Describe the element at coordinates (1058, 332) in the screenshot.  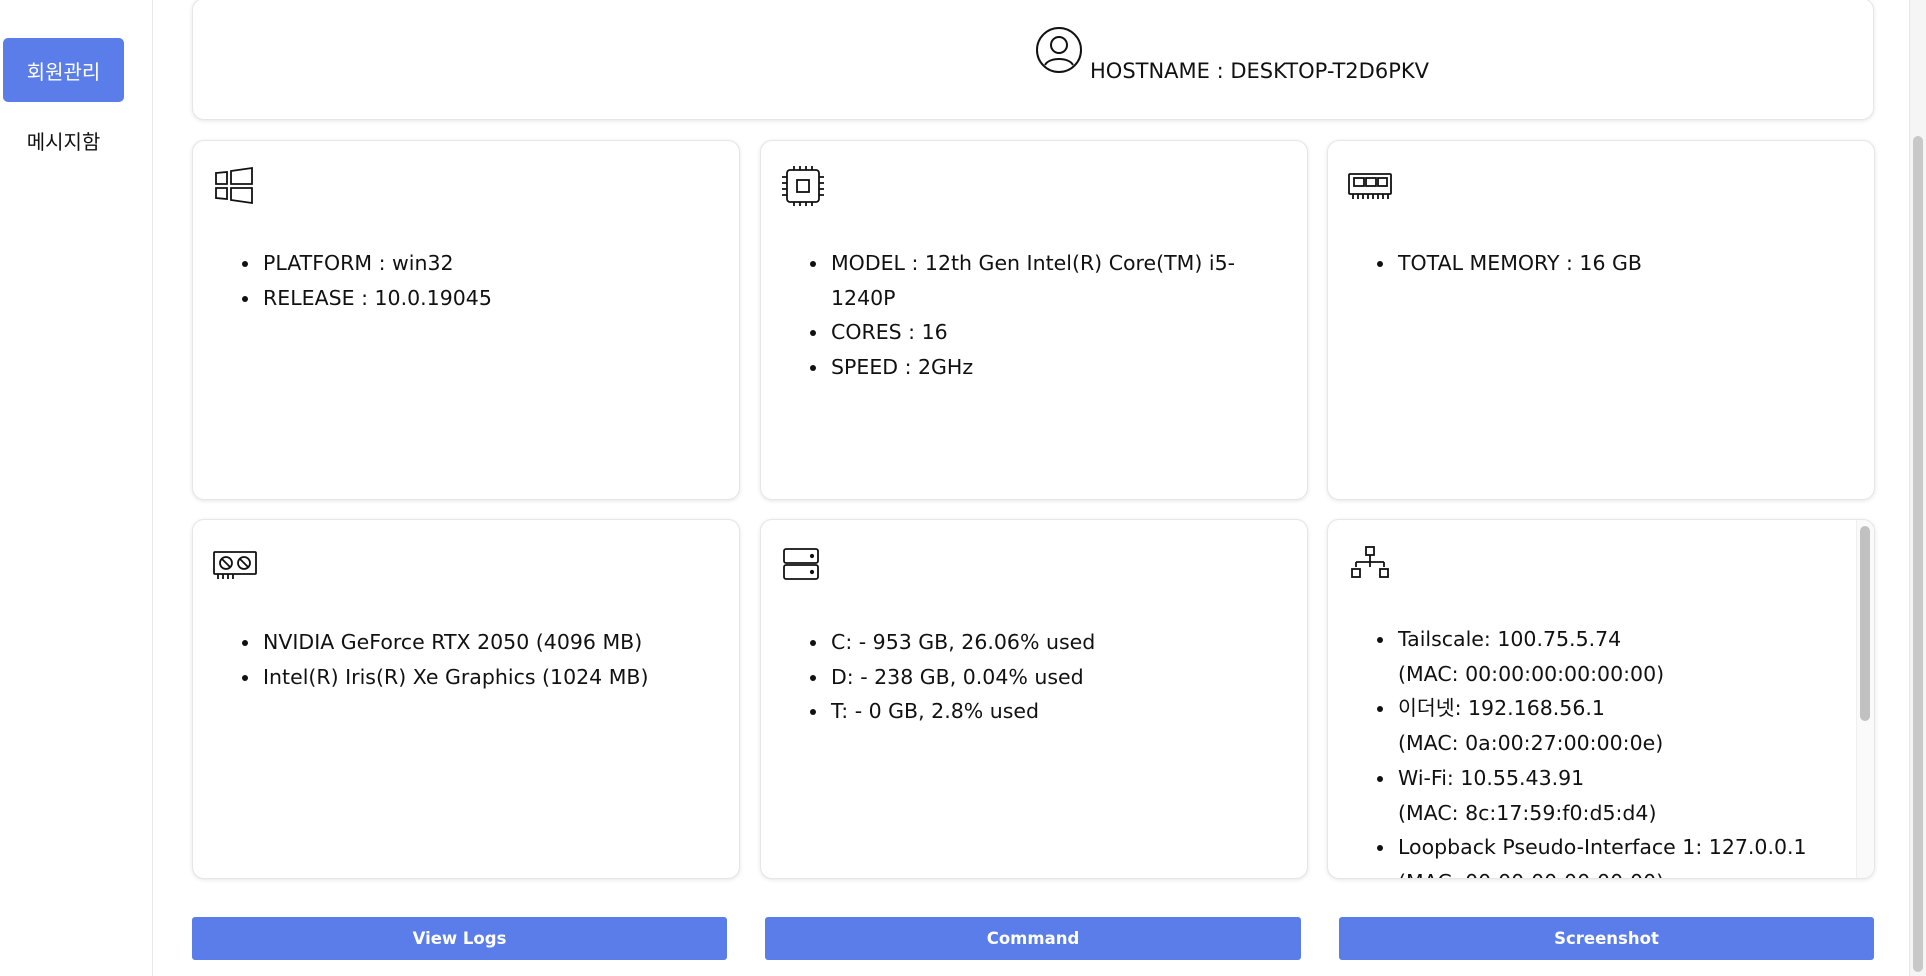
I see `list-item: CORES : 16` at that location.